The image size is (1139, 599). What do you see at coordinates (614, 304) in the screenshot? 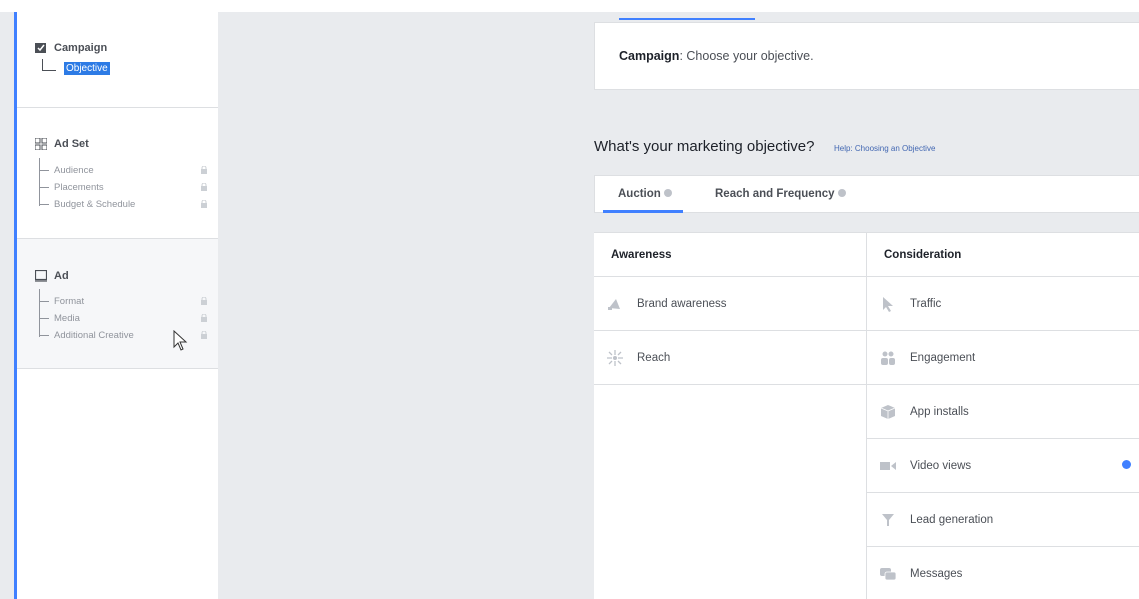
I see `megaphone-icon` at bounding box center [614, 304].